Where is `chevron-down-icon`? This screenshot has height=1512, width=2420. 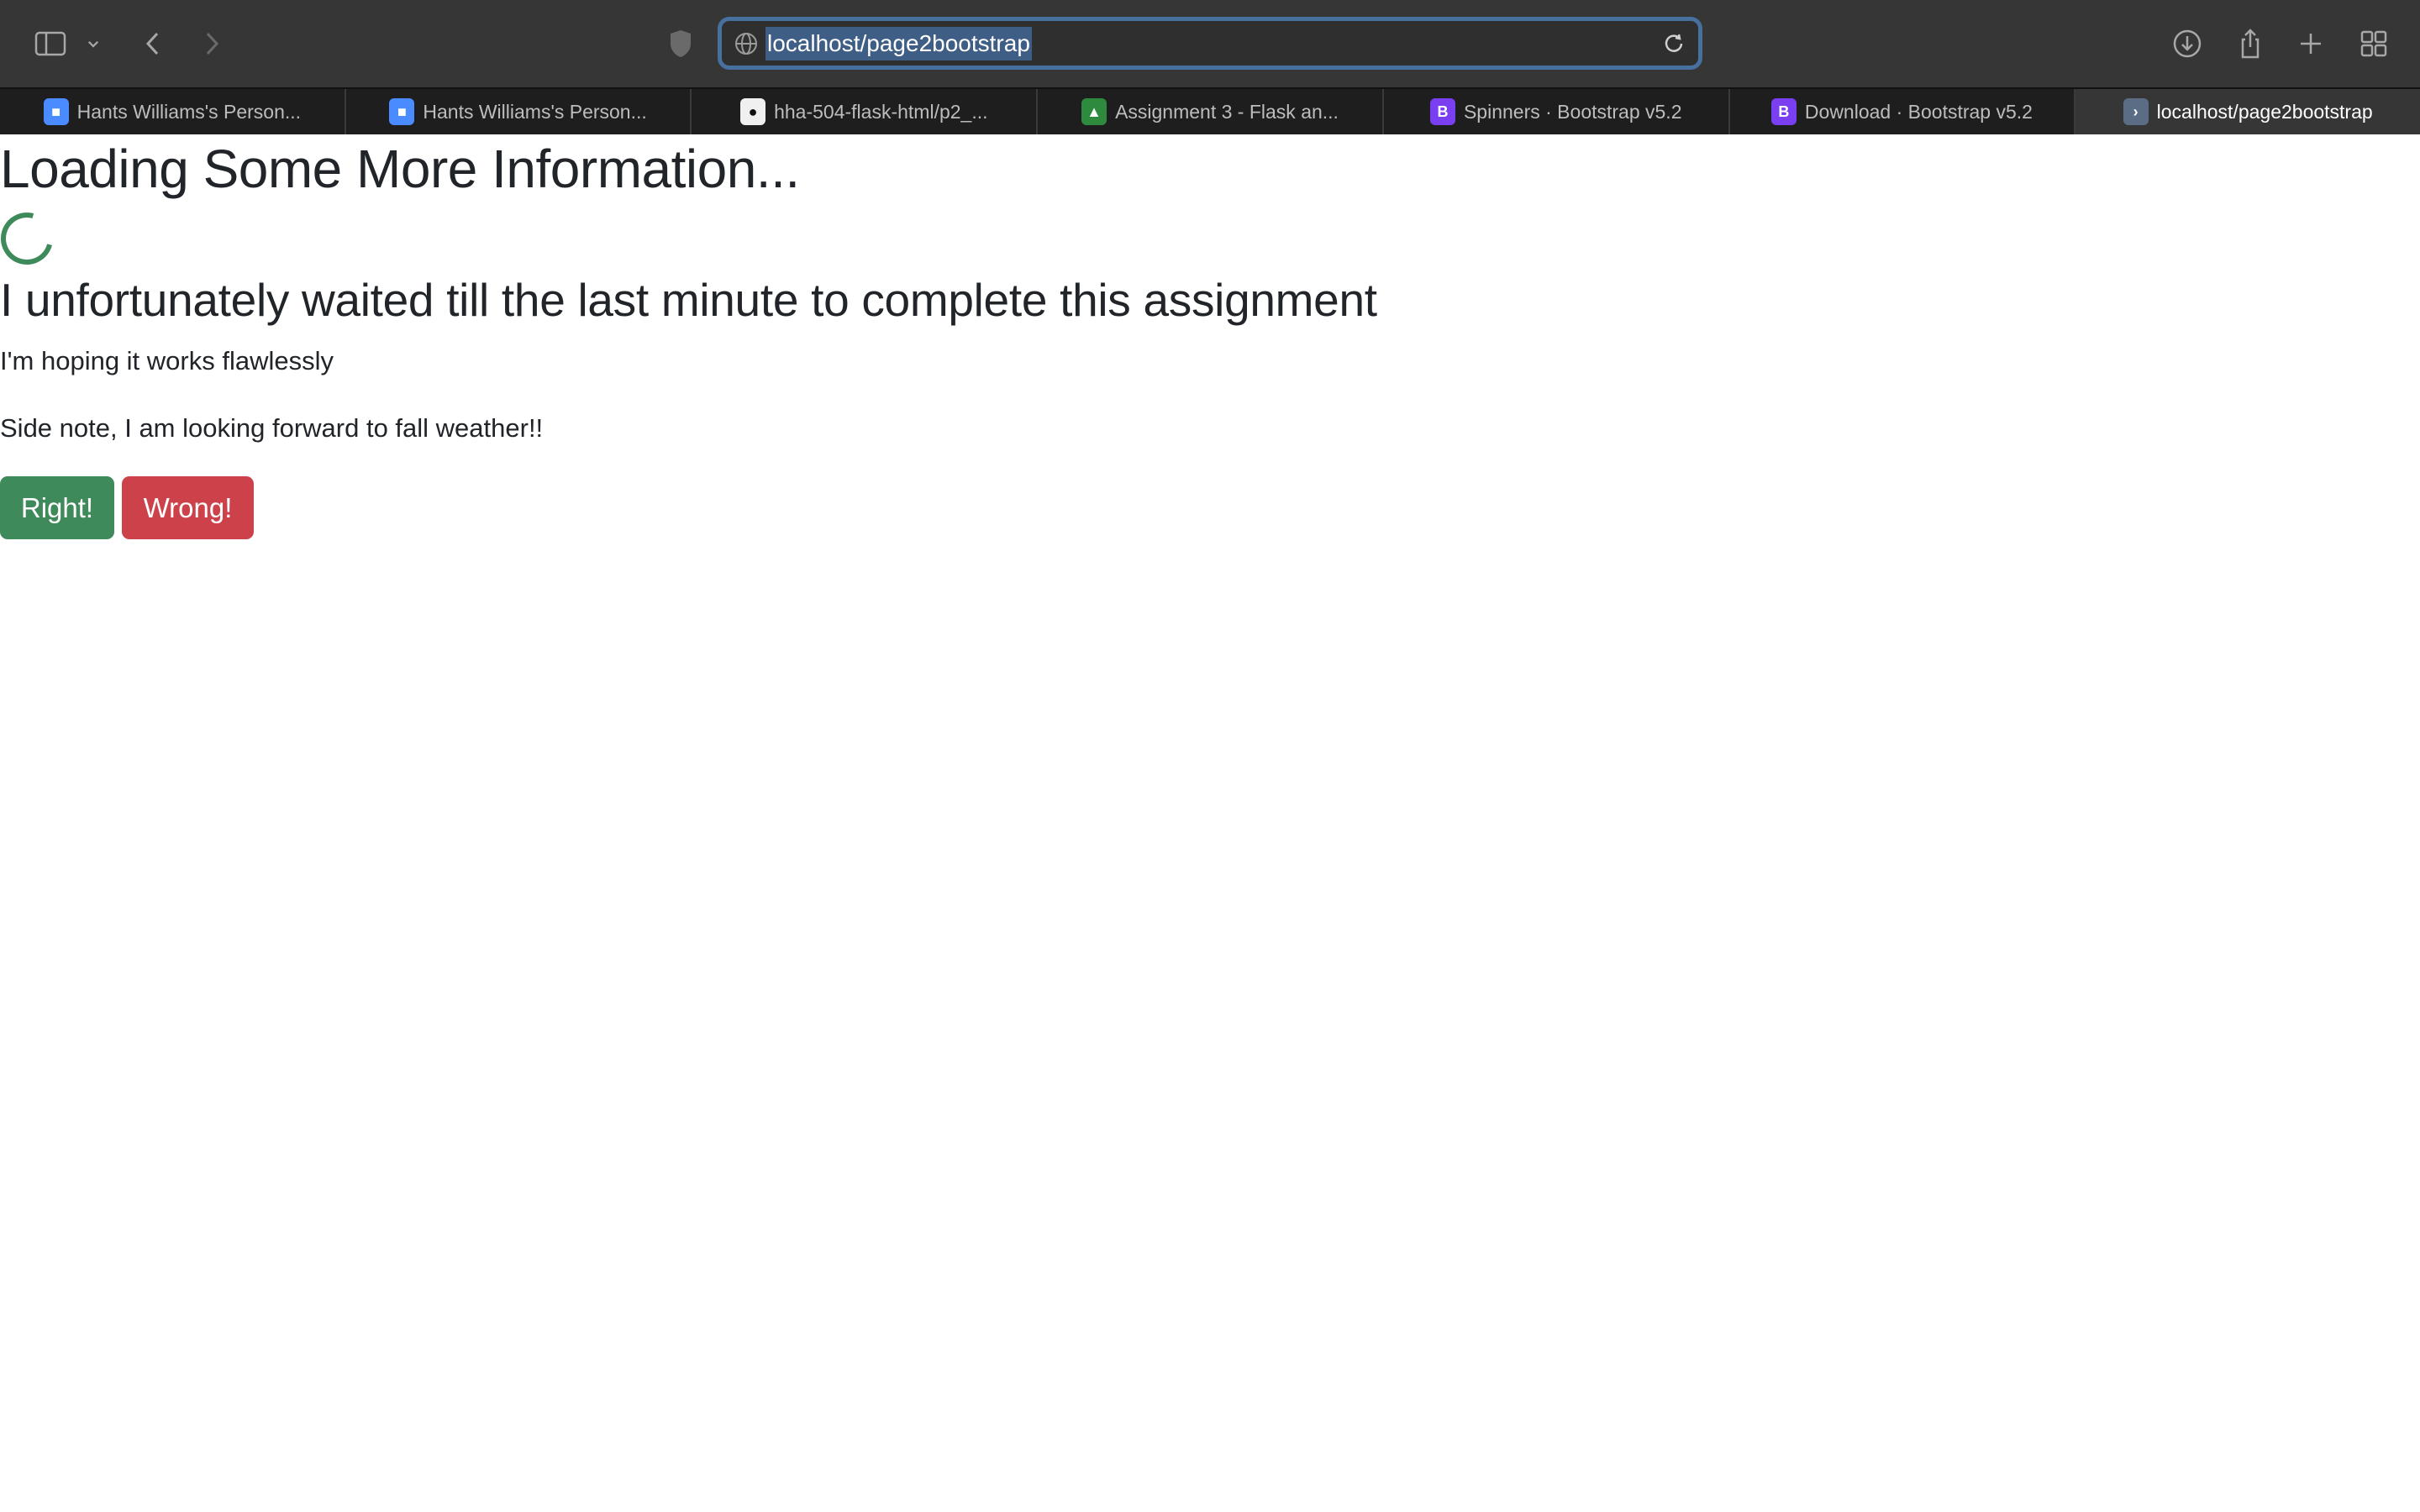
chevron-down-icon is located at coordinates (94, 43).